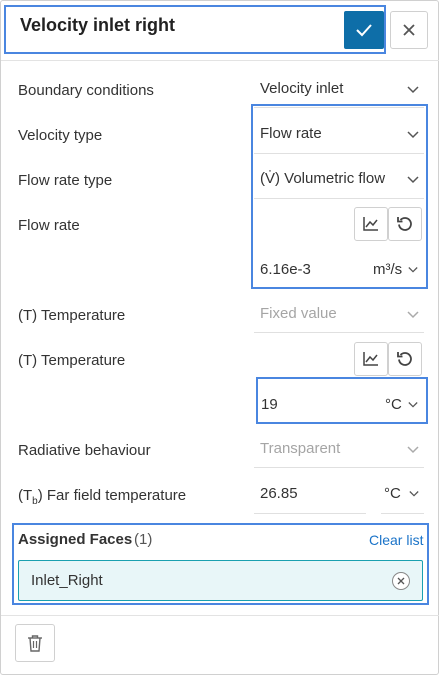 The width and height of the screenshot is (439, 675). I want to click on clear-list-link: Clear list, so click(396, 540).